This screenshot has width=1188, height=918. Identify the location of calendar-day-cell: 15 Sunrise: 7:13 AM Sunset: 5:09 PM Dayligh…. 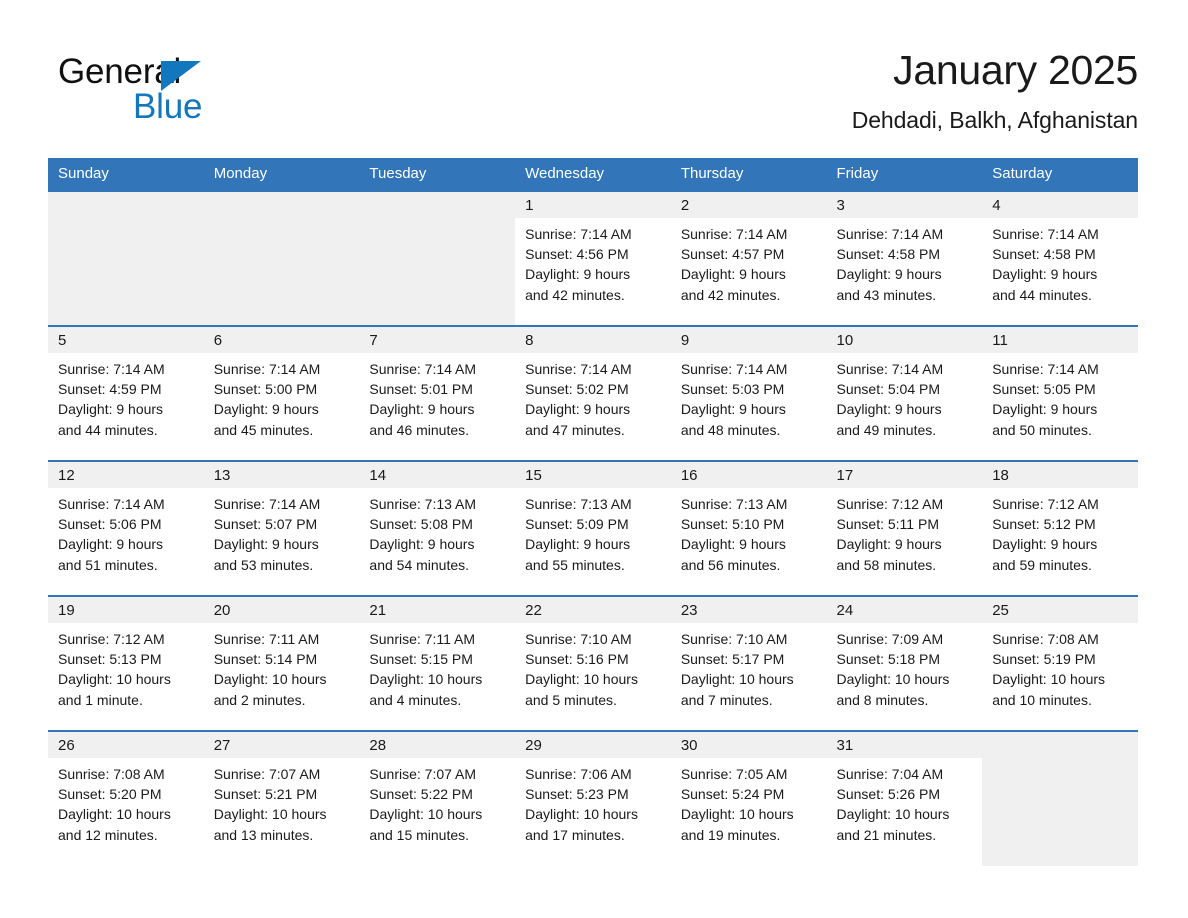
(593, 528).